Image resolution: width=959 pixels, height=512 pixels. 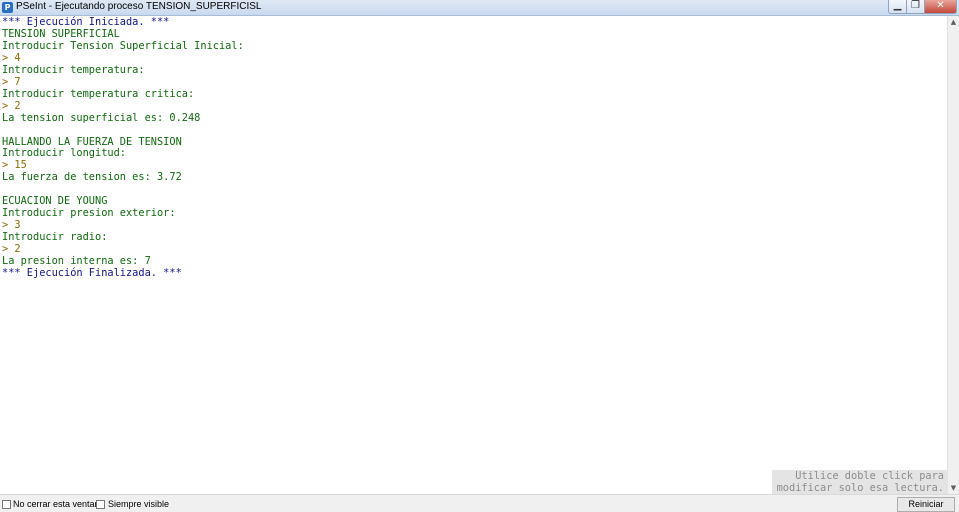 What do you see at coordinates (953, 255) in the screenshot?
I see `vertical-scrollbar: ▲ ▼` at bounding box center [953, 255].